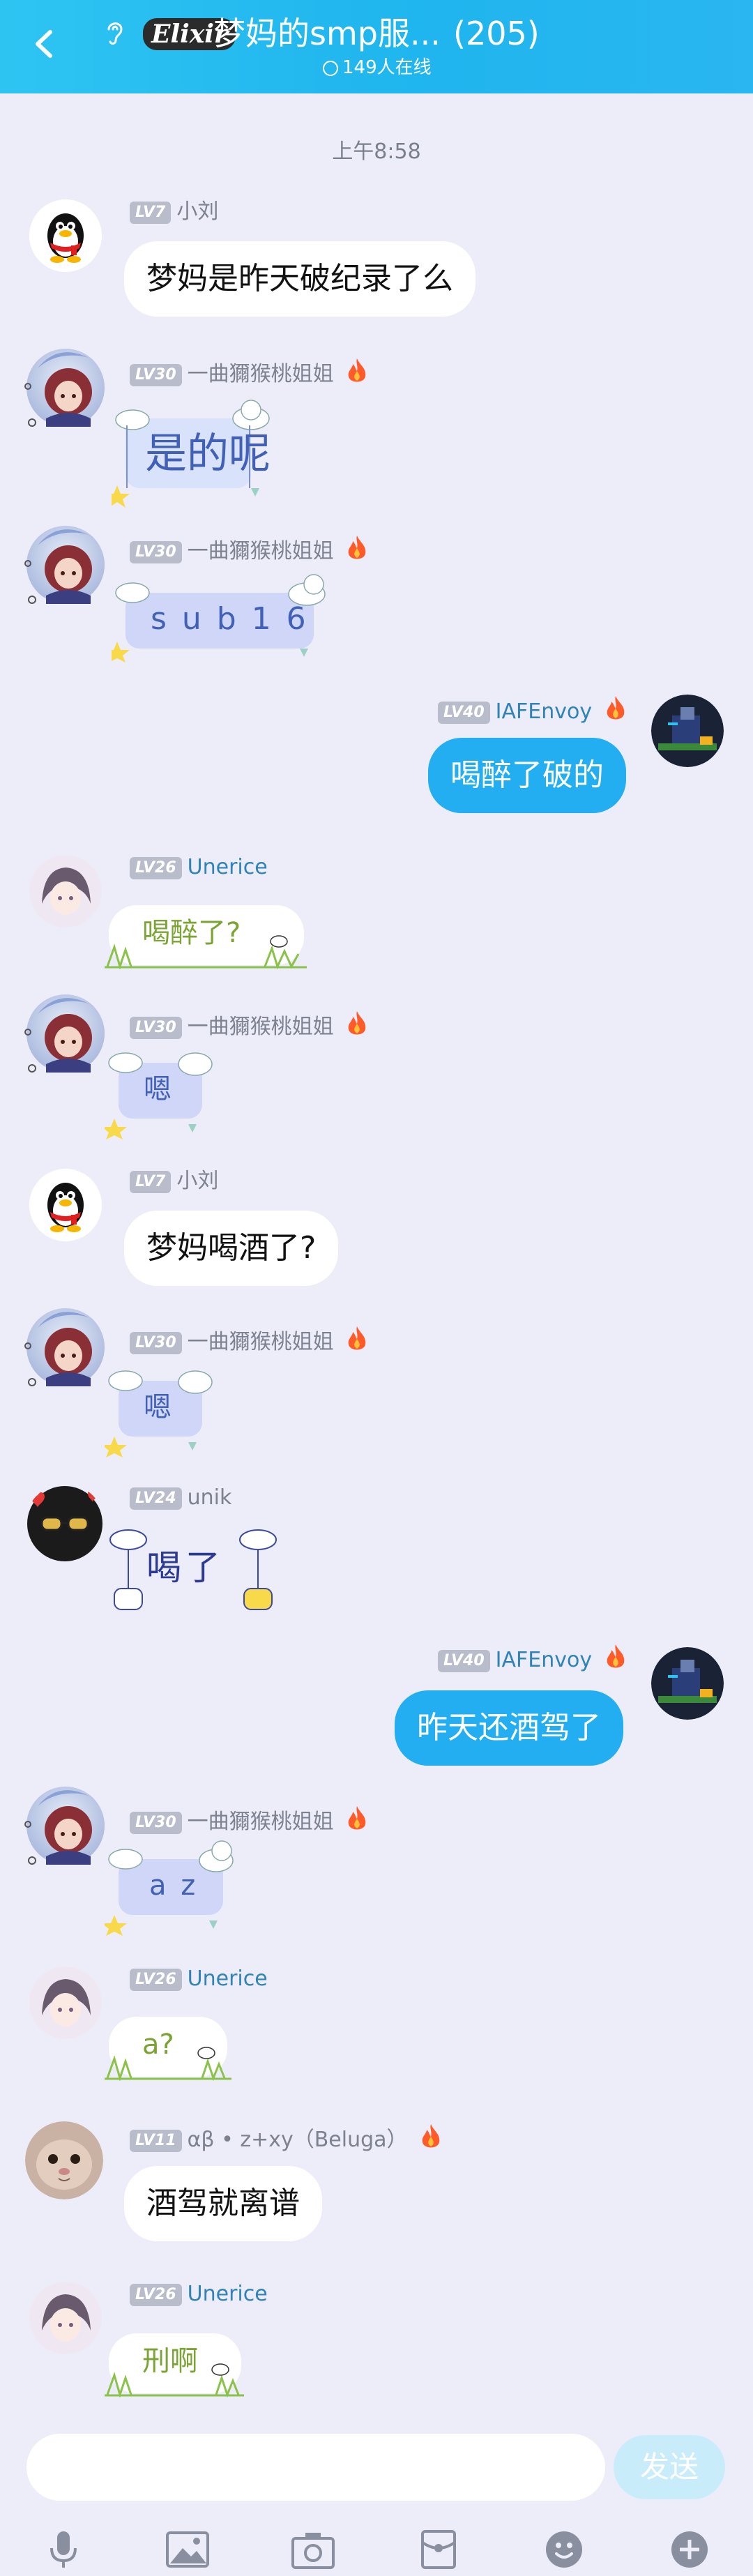  What do you see at coordinates (564, 2549) in the screenshot?
I see `emoji-icon` at bounding box center [564, 2549].